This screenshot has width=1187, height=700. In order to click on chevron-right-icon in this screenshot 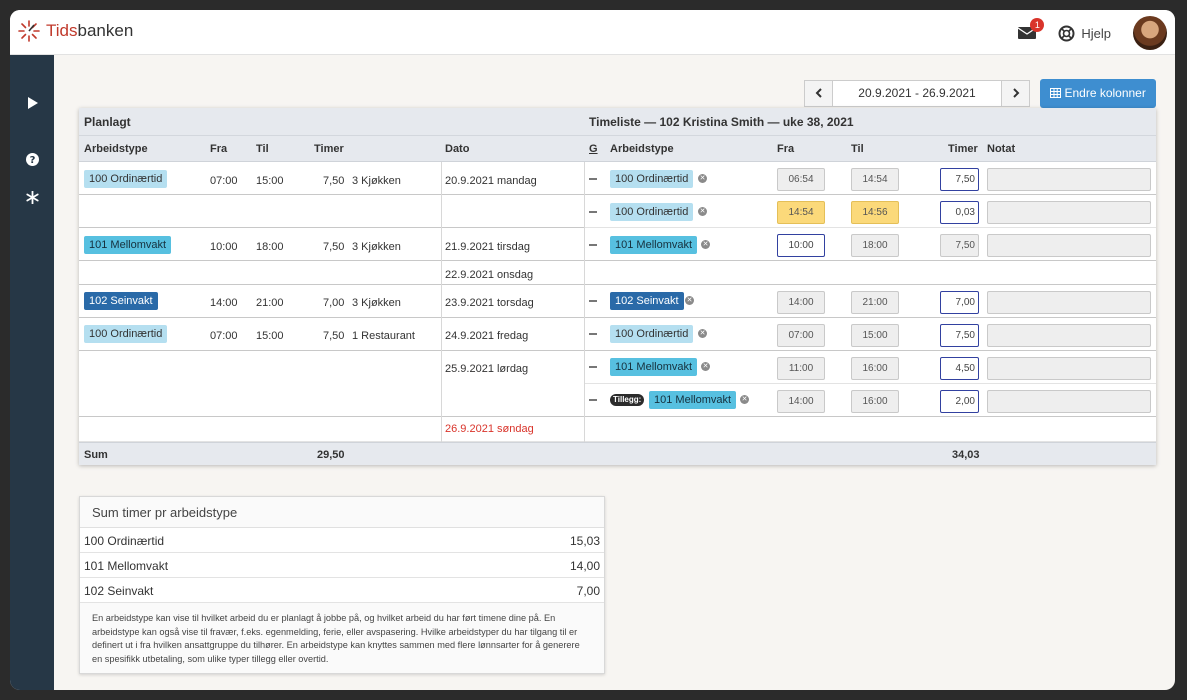, I will do `click(1015, 93)`.